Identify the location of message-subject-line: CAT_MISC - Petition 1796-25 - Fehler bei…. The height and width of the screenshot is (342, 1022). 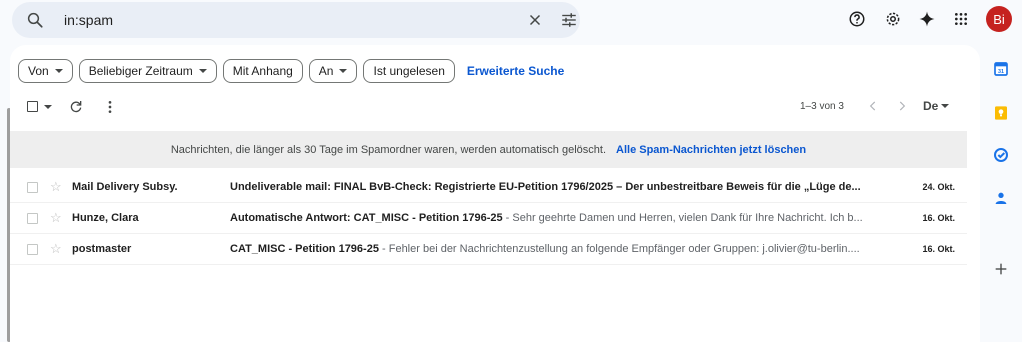
(555, 249).